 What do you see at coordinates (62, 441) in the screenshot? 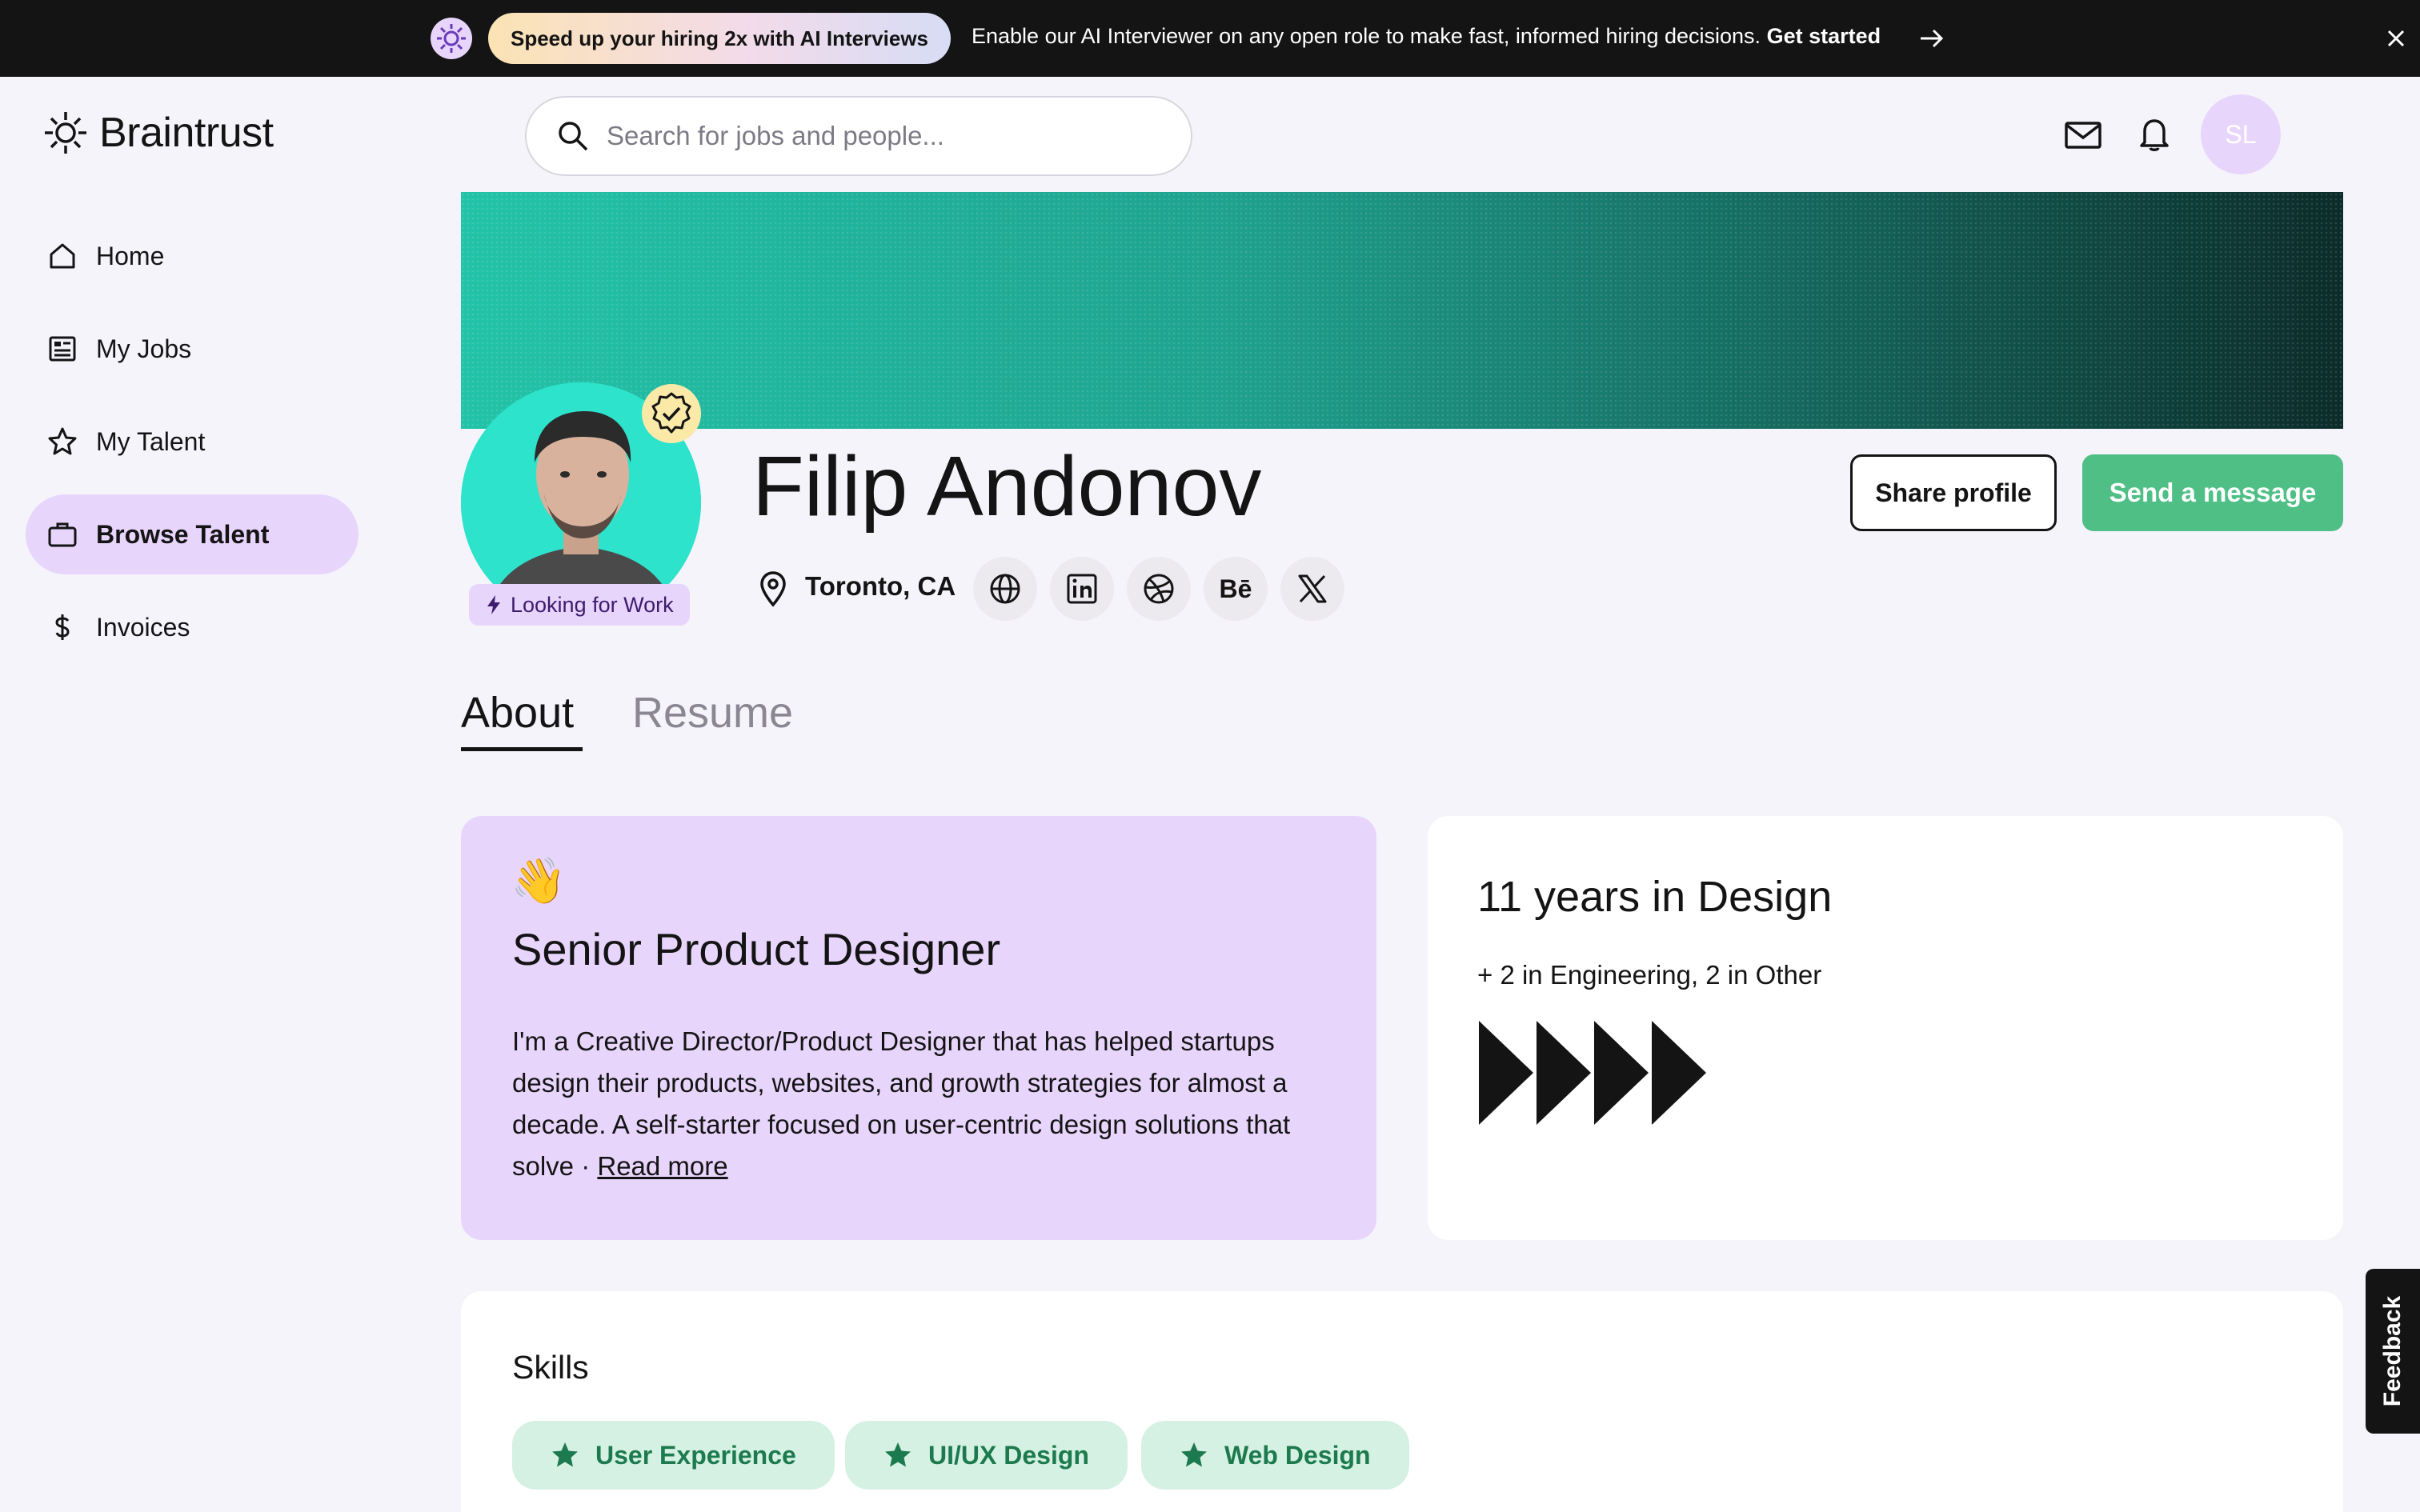
I see `star-icon` at bounding box center [62, 441].